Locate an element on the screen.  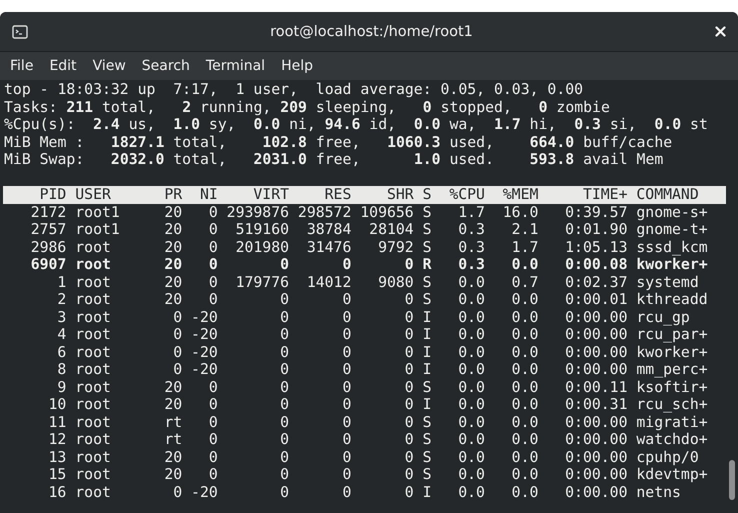
menu-item: Terminal is located at coordinates (236, 66).